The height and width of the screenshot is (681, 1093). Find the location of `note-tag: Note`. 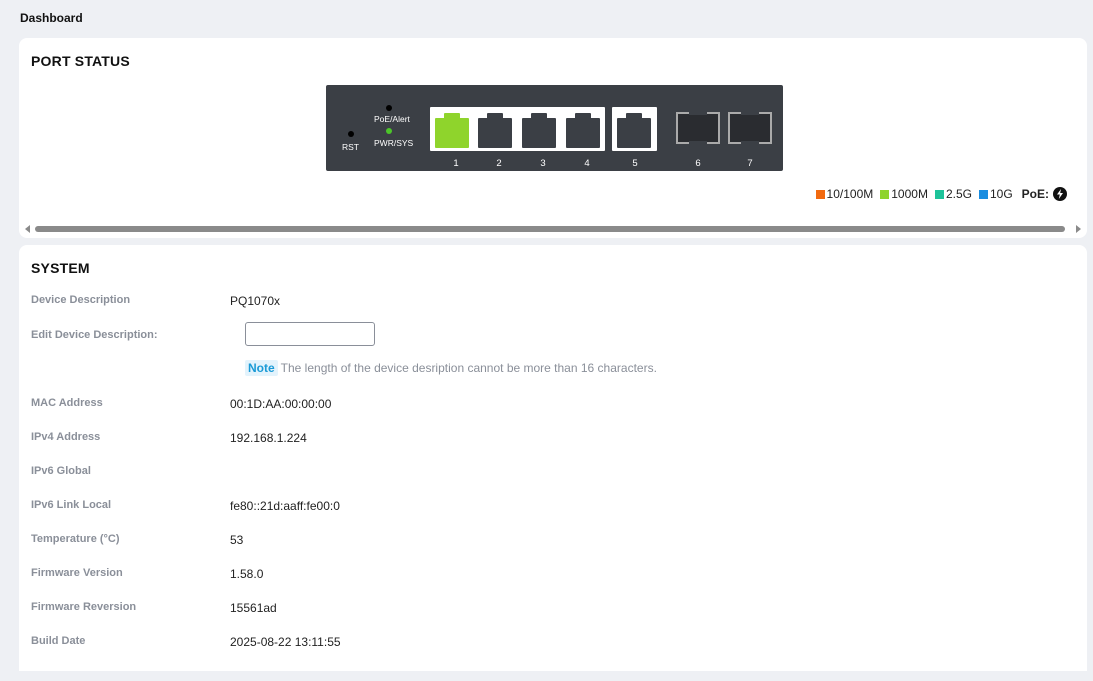

note-tag: Note is located at coordinates (261, 368).